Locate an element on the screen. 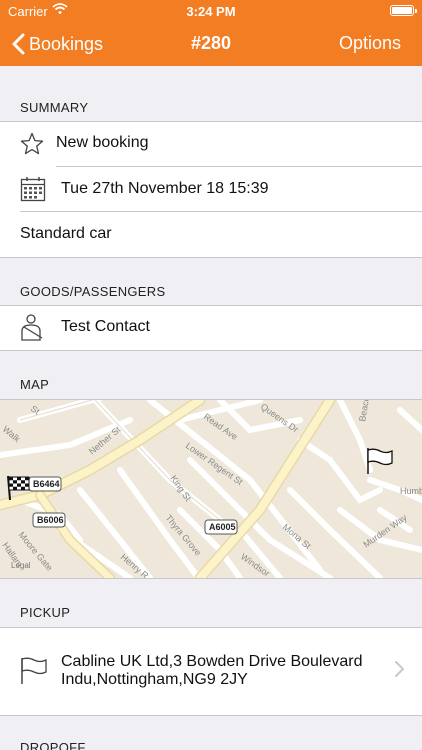  pickup-section-label: PICKUP is located at coordinates (45, 612).